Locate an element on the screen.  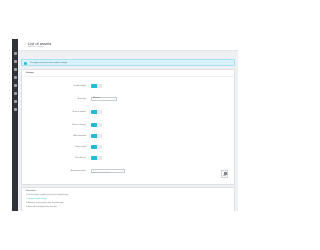
orders-icon is located at coordinates (15, 61).